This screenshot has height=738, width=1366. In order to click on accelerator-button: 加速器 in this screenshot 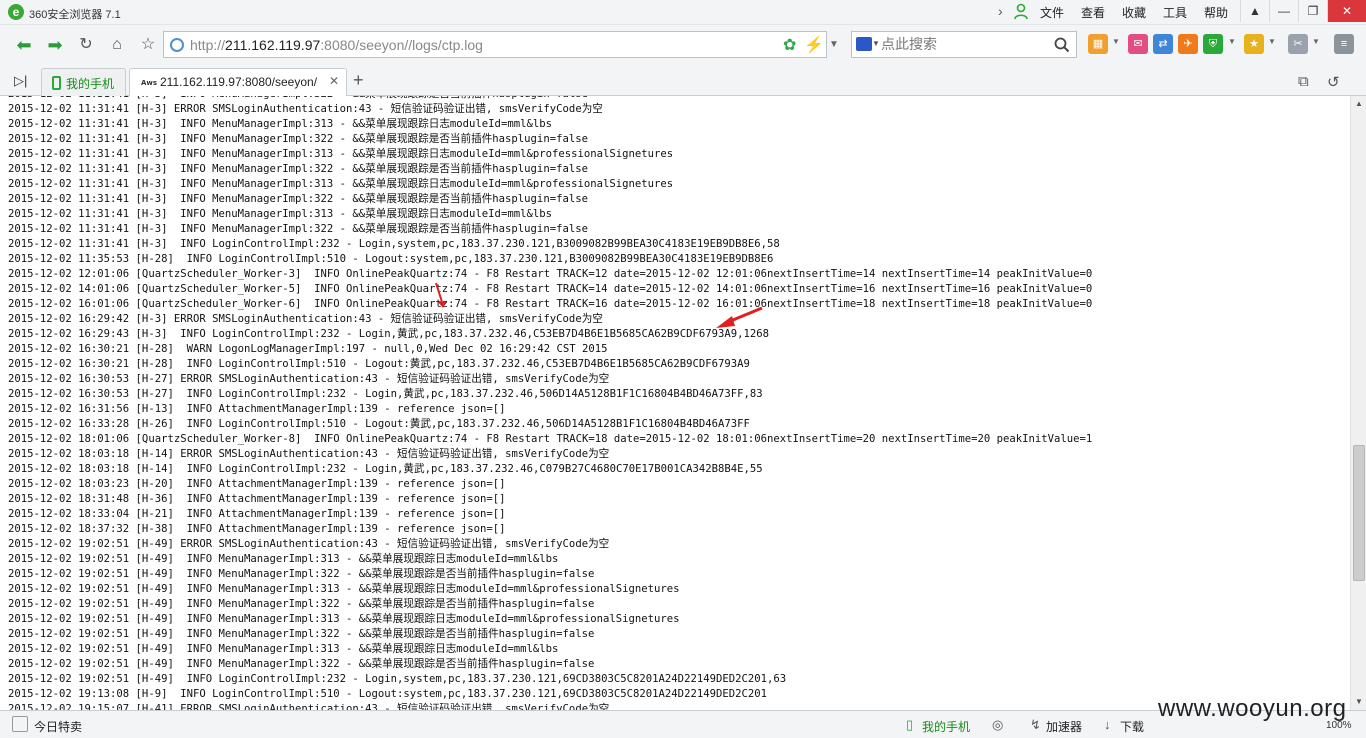, I will do `click(1064, 726)`.